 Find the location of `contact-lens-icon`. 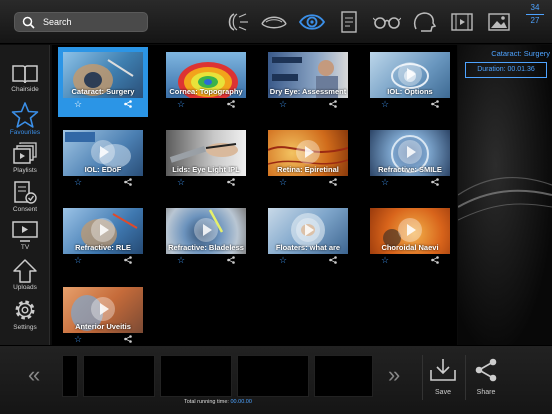

contact-lens-icon is located at coordinates (275, 22).